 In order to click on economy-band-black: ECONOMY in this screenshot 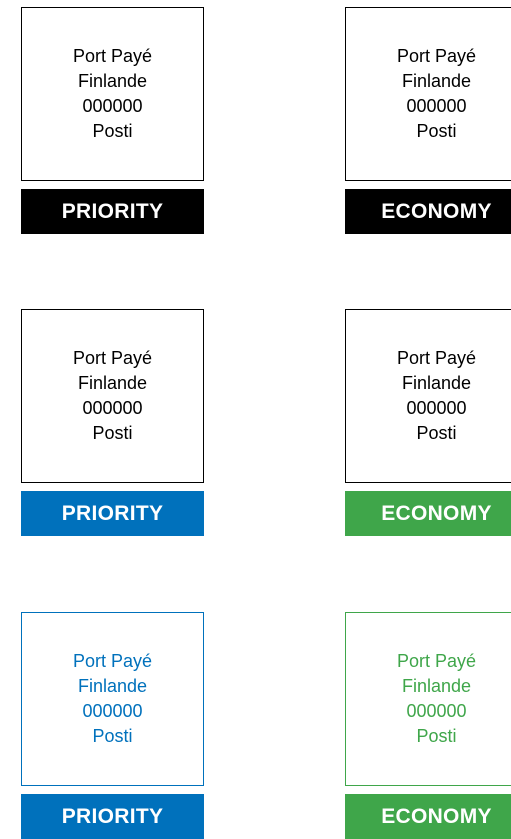, I will do `click(428, 211)`.